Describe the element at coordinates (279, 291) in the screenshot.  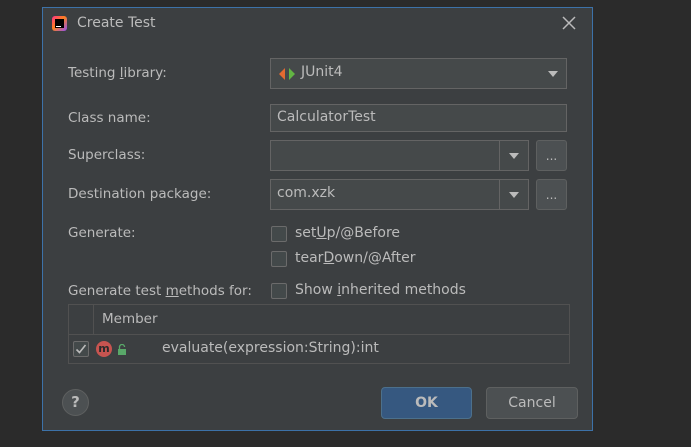
I see `show-inherited-checkbox` at that location.